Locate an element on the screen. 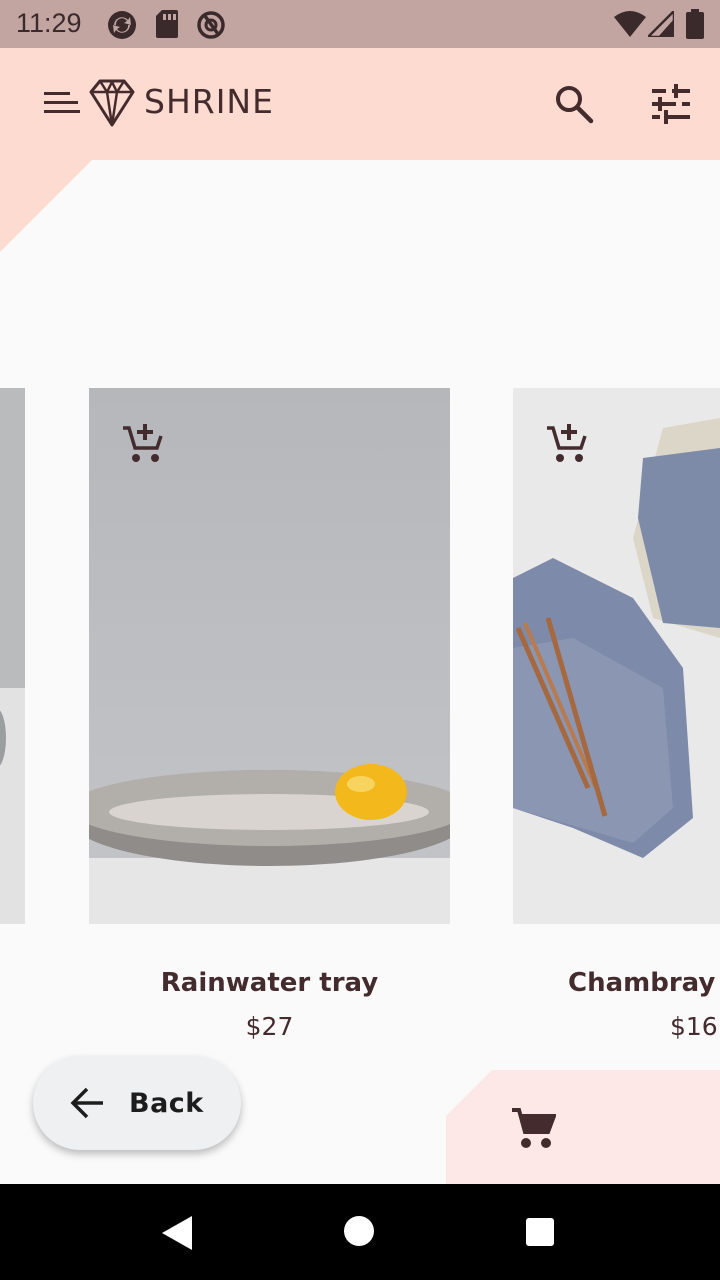 The height and width of the screenshot is (1280, 720). shrine-logo-icon is located at coordinates (112, 103).